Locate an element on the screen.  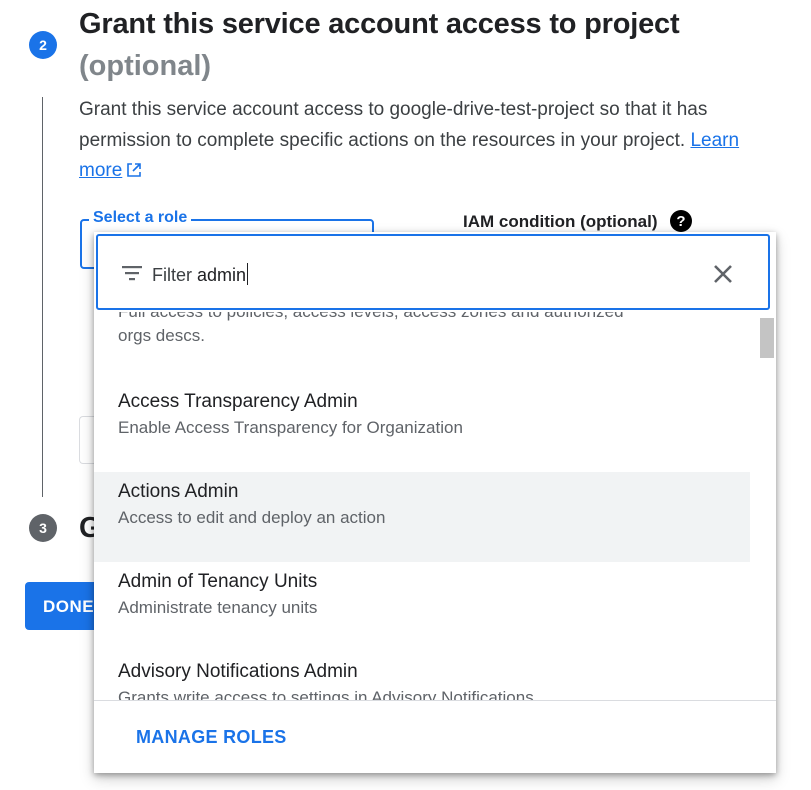
filter-label: Filter is located at coordinates (172, 275).